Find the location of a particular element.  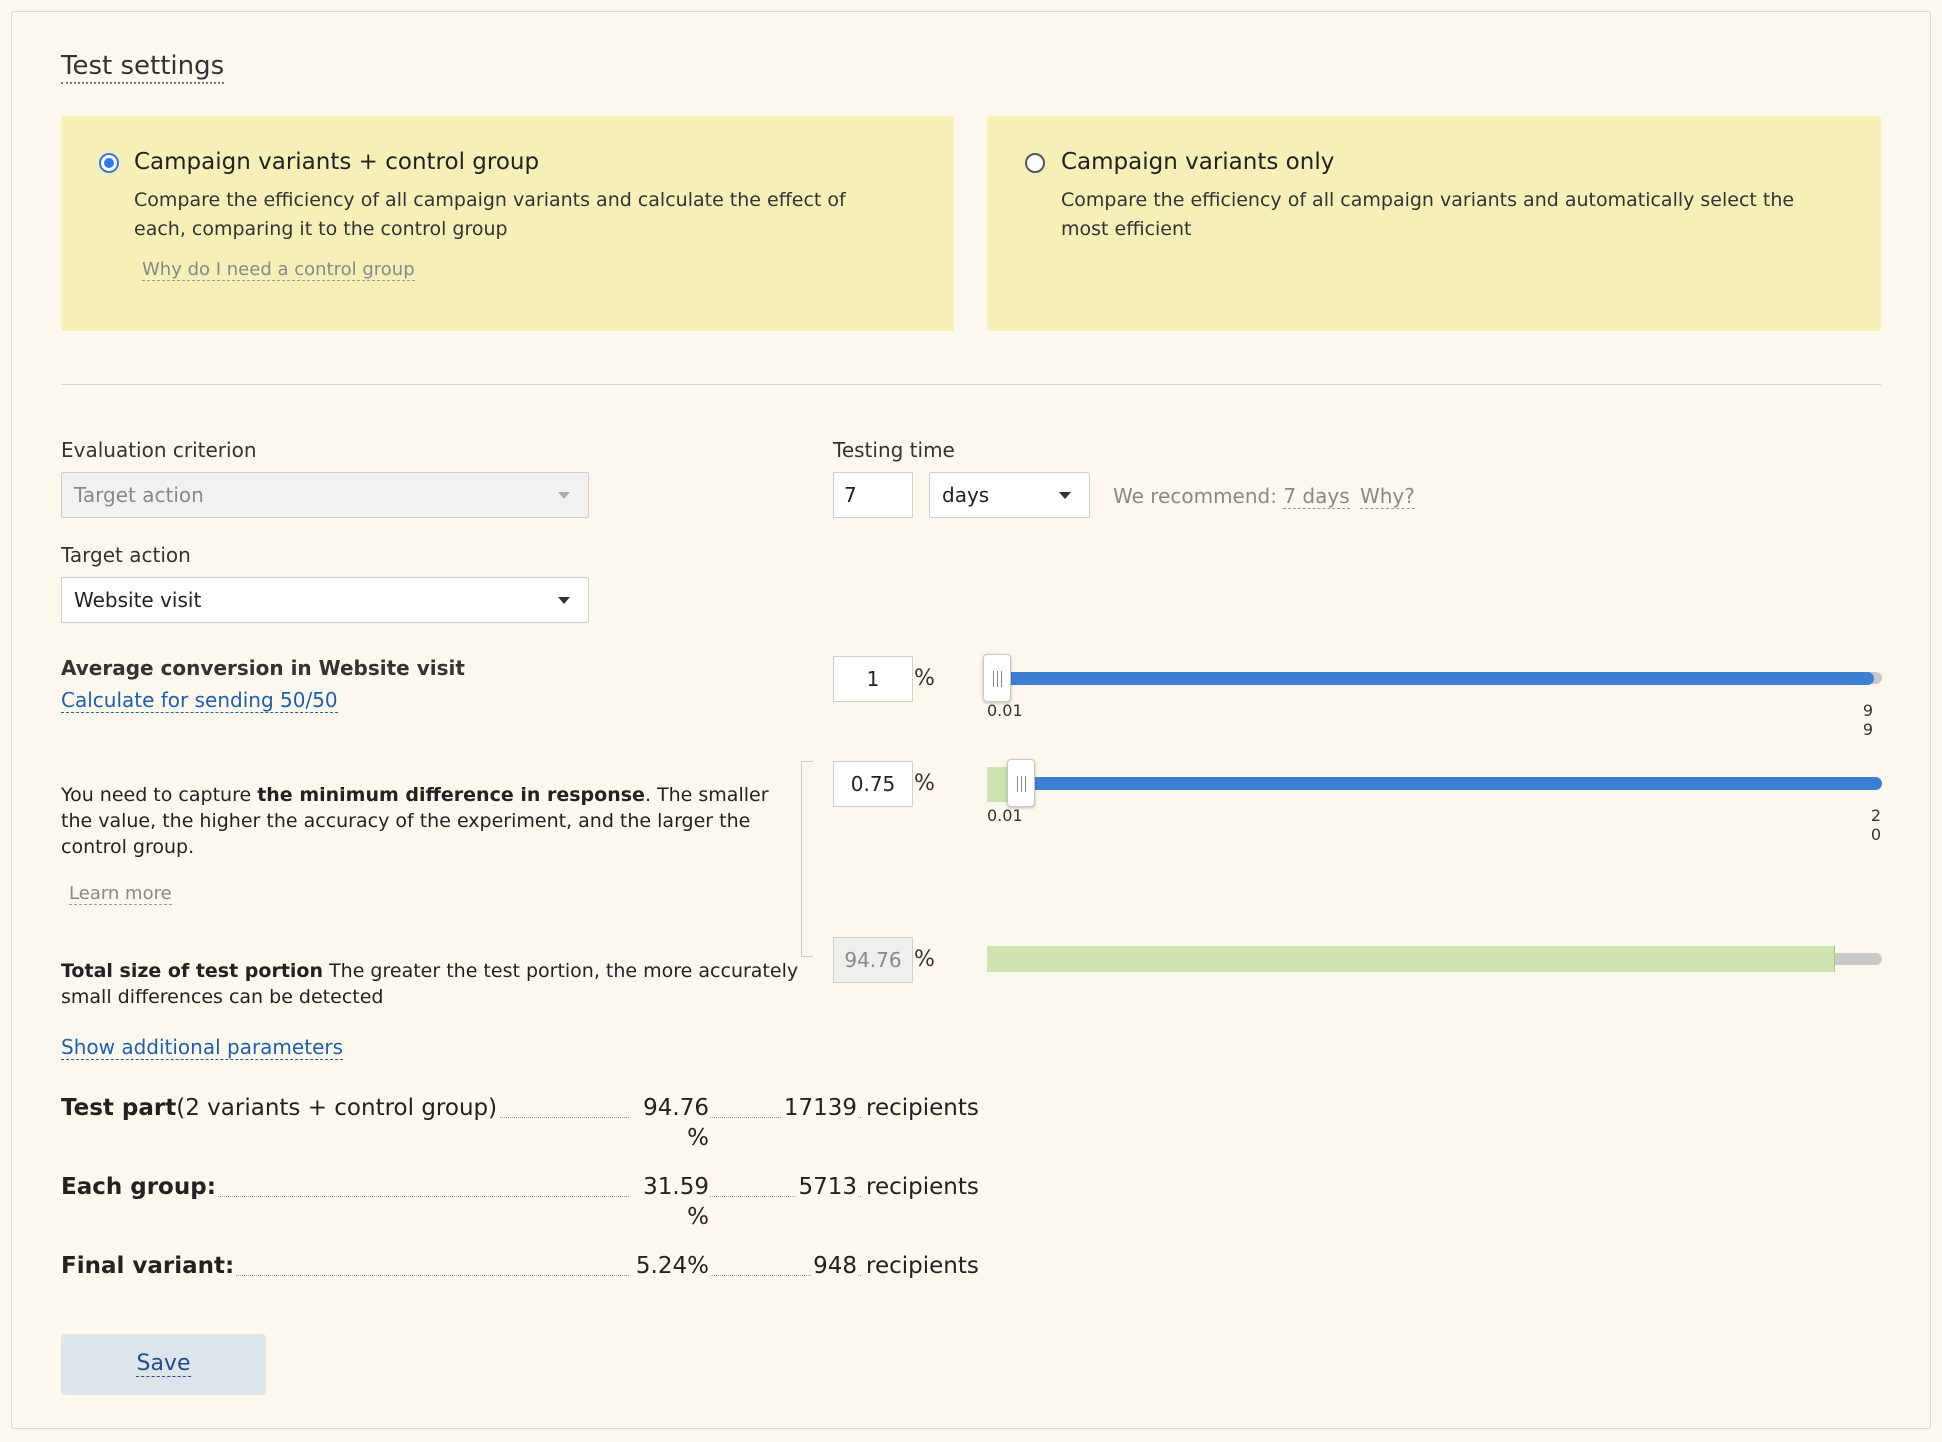

summary-row-each-group: Each group: 31.59% 5713 recipients is located at coordinates (520, 1202).